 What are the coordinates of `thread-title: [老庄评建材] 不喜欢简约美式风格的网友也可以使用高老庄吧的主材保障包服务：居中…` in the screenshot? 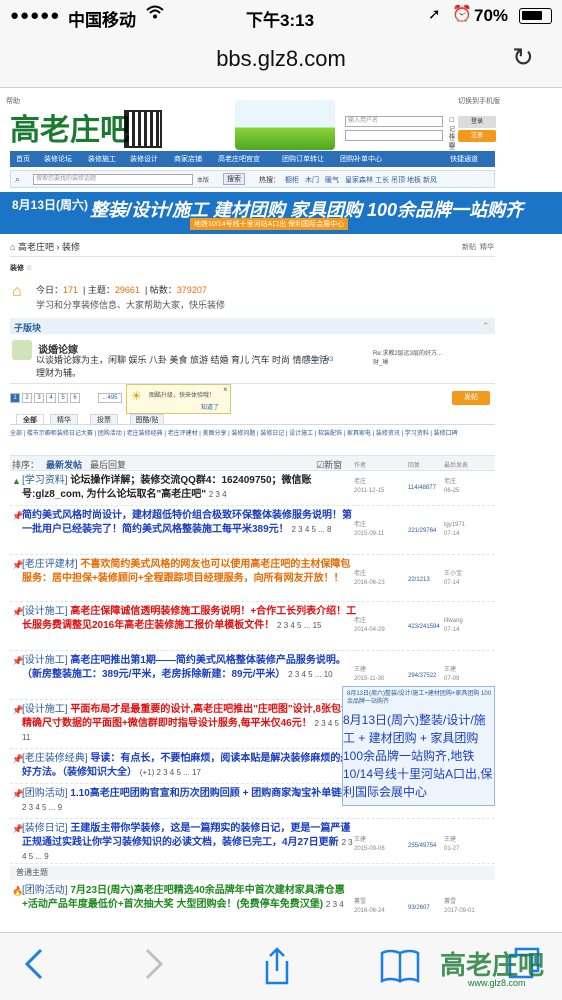 It's located at (189, 572).